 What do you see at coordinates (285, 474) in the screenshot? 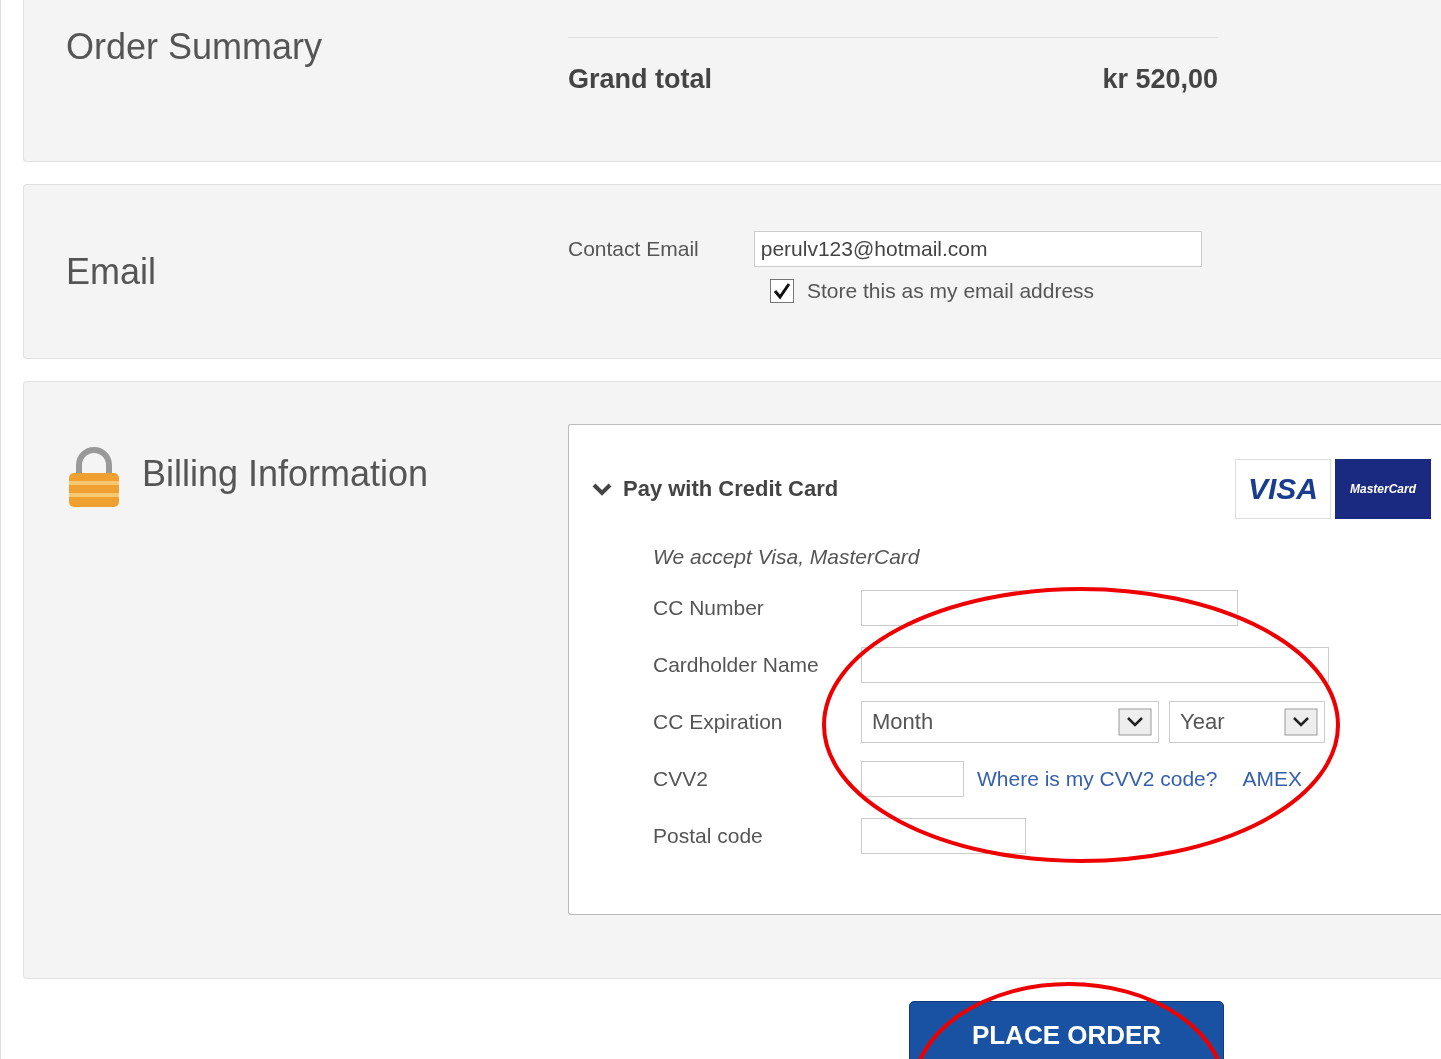
I see `section-title: Billing Information` at bounding box center [285, 474].